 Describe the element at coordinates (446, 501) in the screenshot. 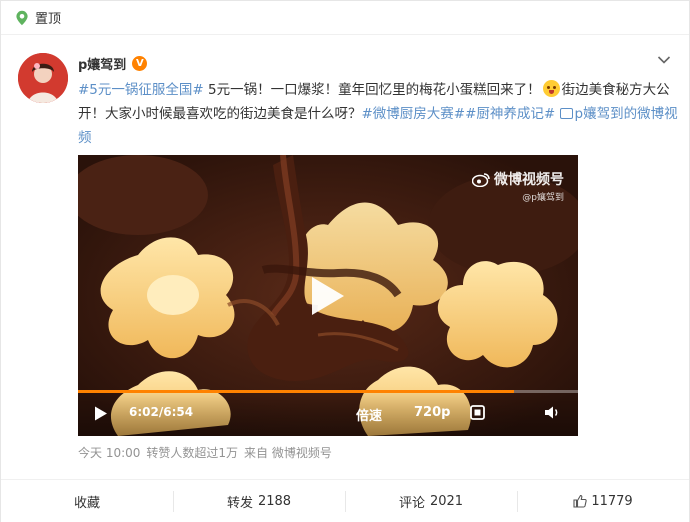

I see `comment-count: 2021` at that location.